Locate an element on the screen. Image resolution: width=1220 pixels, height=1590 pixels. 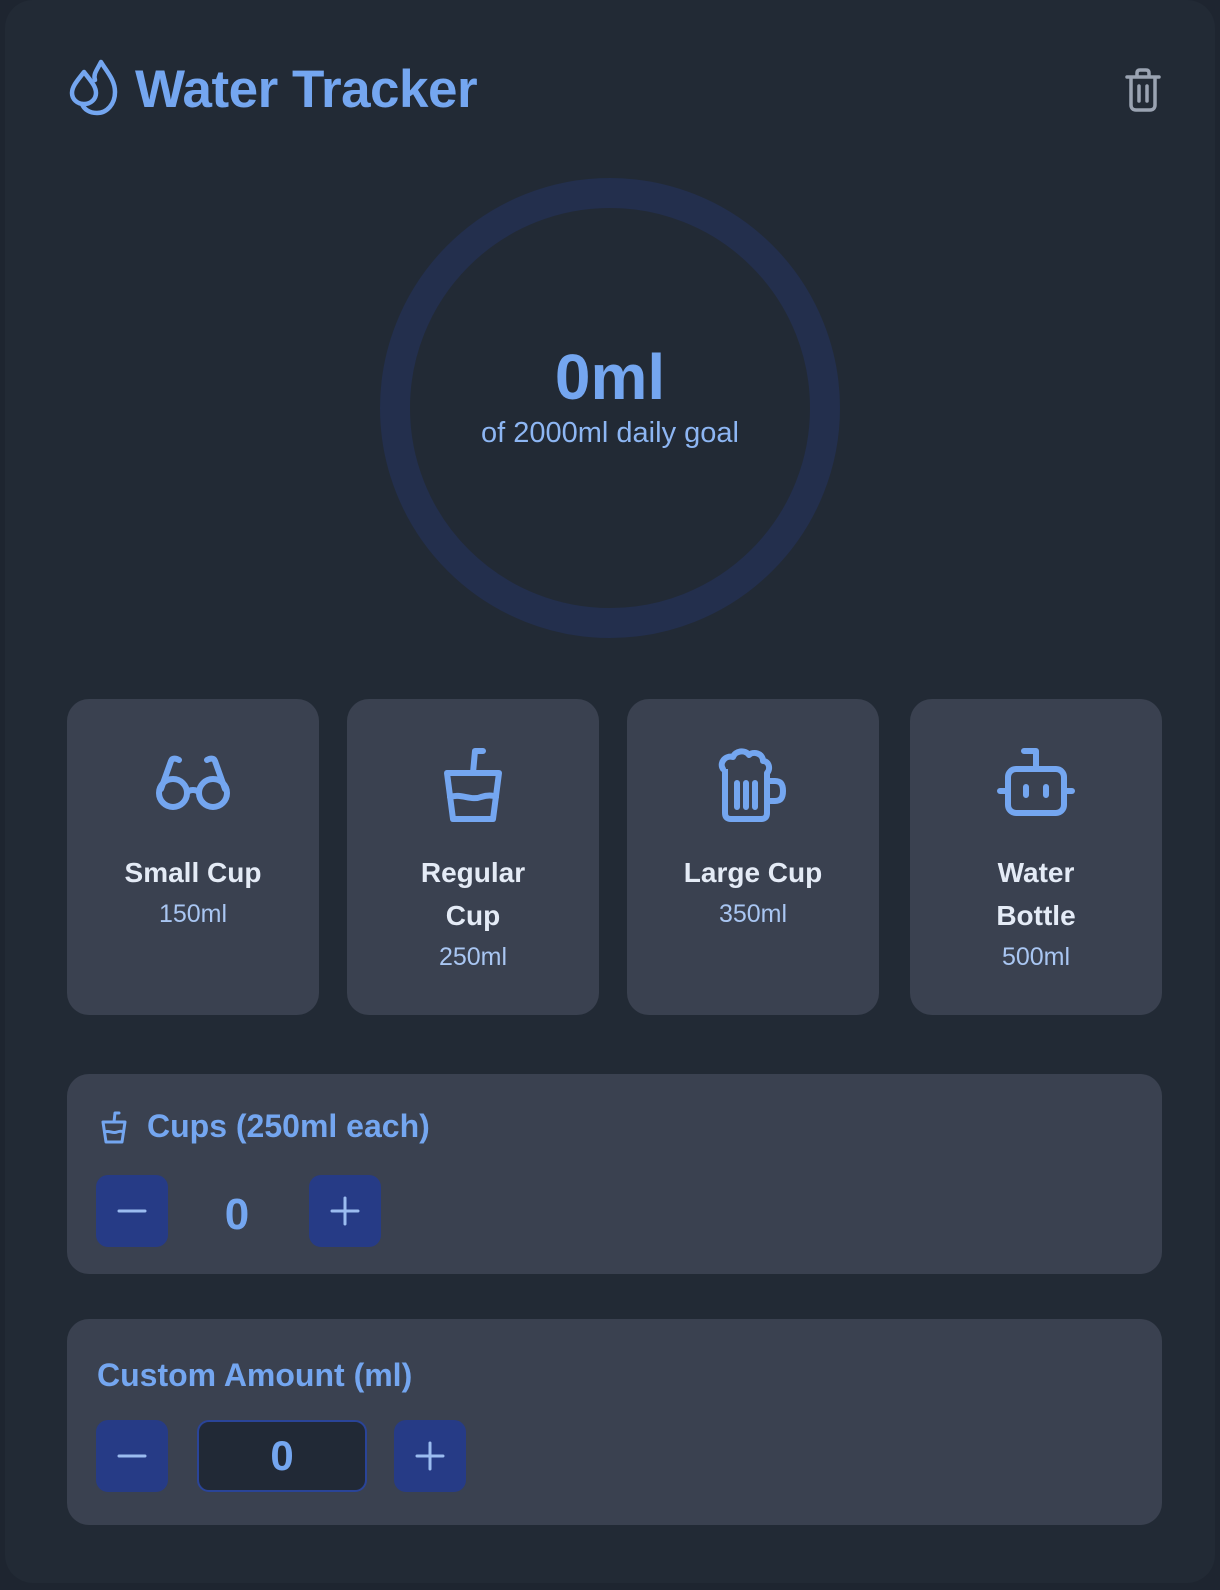
cups-increment-button is located at coordinates (345, 1211).